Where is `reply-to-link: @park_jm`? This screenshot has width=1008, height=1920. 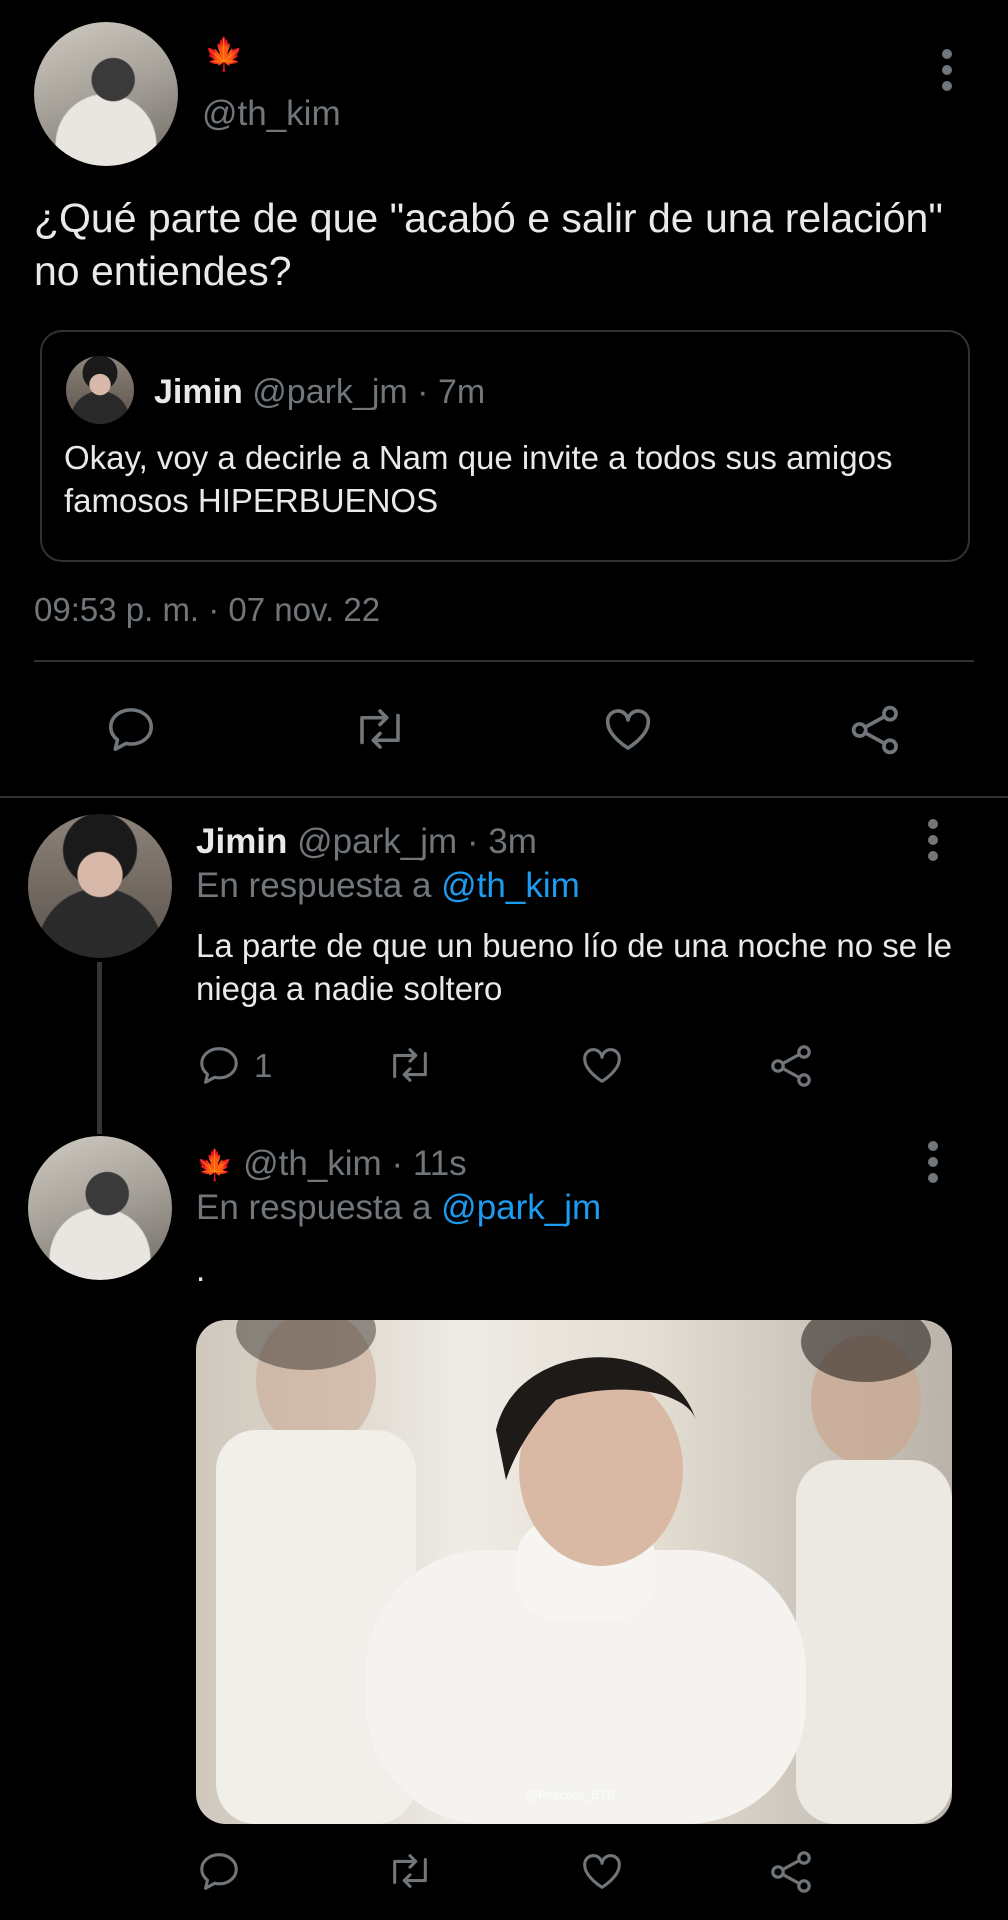
reply-to-link: @park_jm is located at coordinates (521, 1207).